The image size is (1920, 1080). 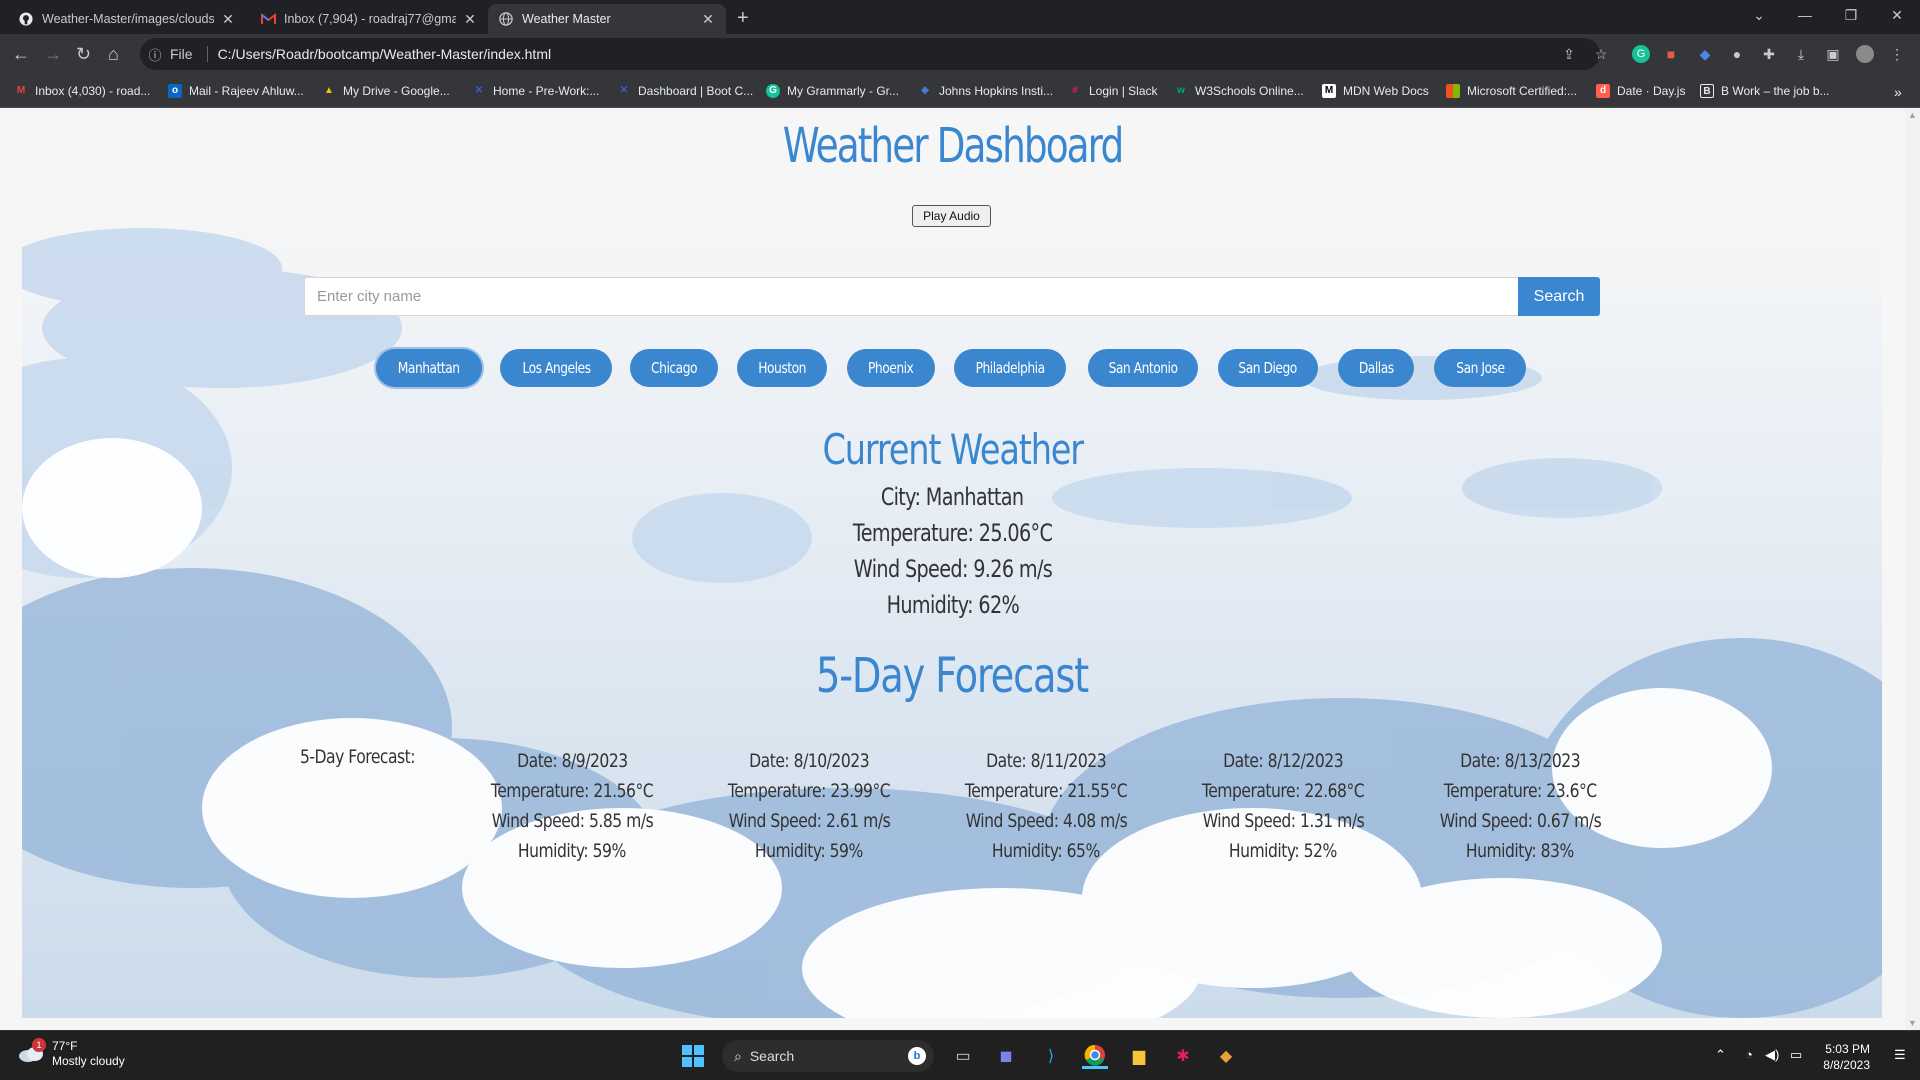 I want to click on city-button-chicago: Chicago, so click(x=674, y=368).